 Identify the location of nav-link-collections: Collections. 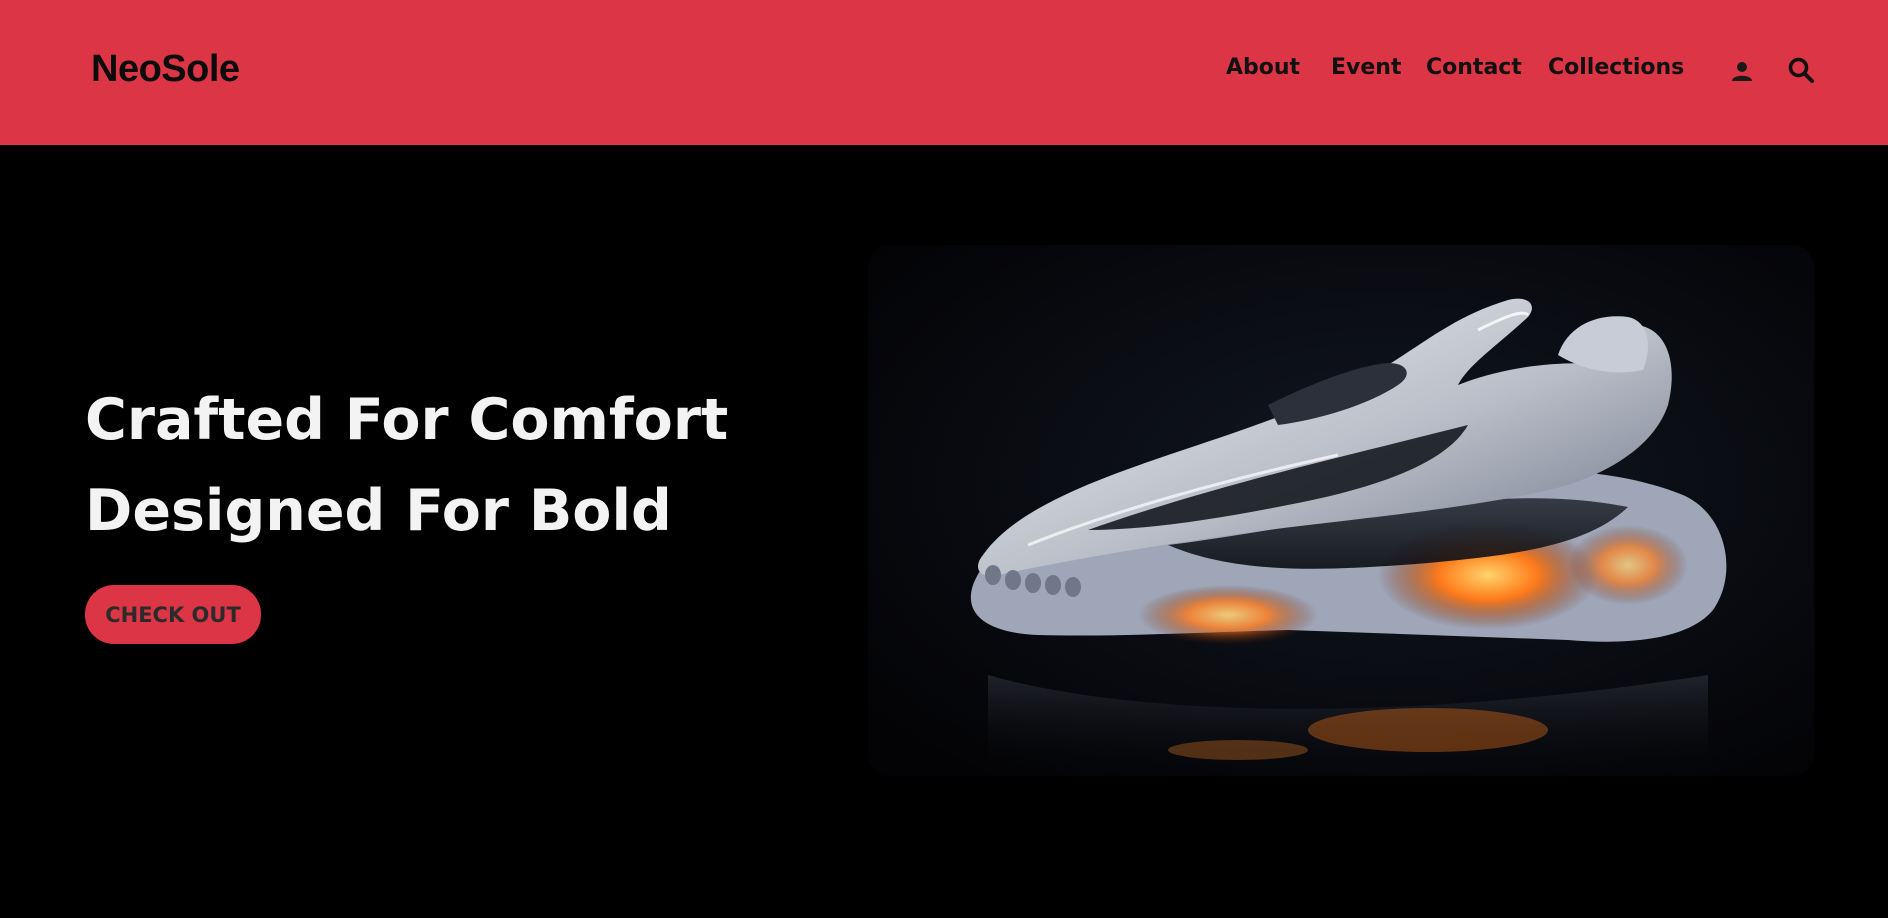
(1616, 67).